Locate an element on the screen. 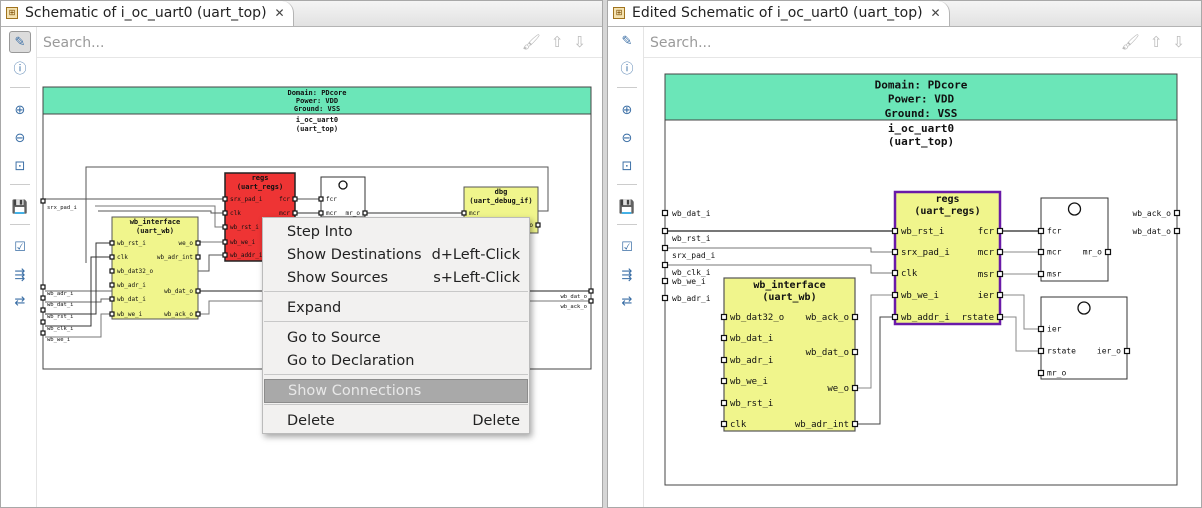  top-input-label: wb_rst_i is located at coordinates (691, 238).